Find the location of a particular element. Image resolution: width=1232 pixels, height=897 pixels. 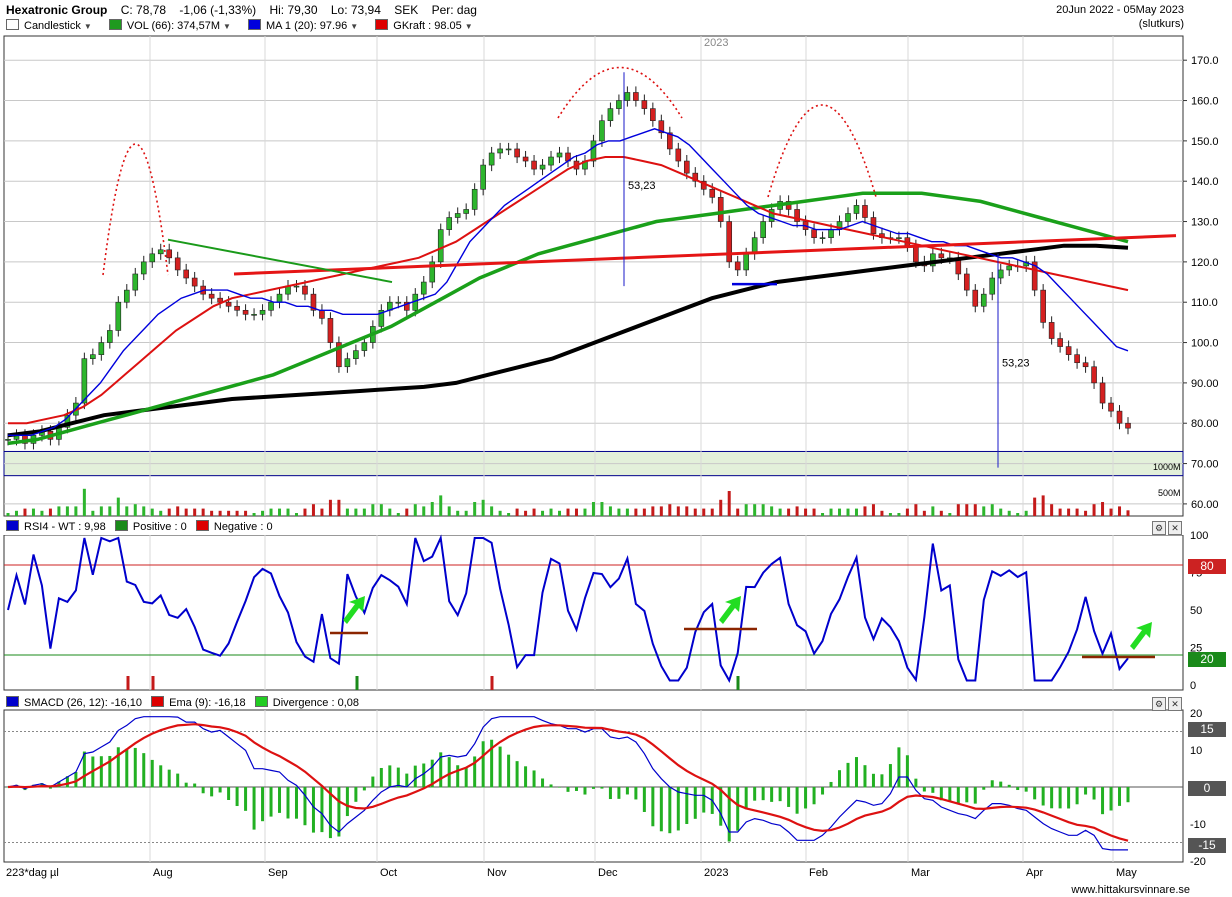

month-label: Sep is located at coordinates (278, 873).